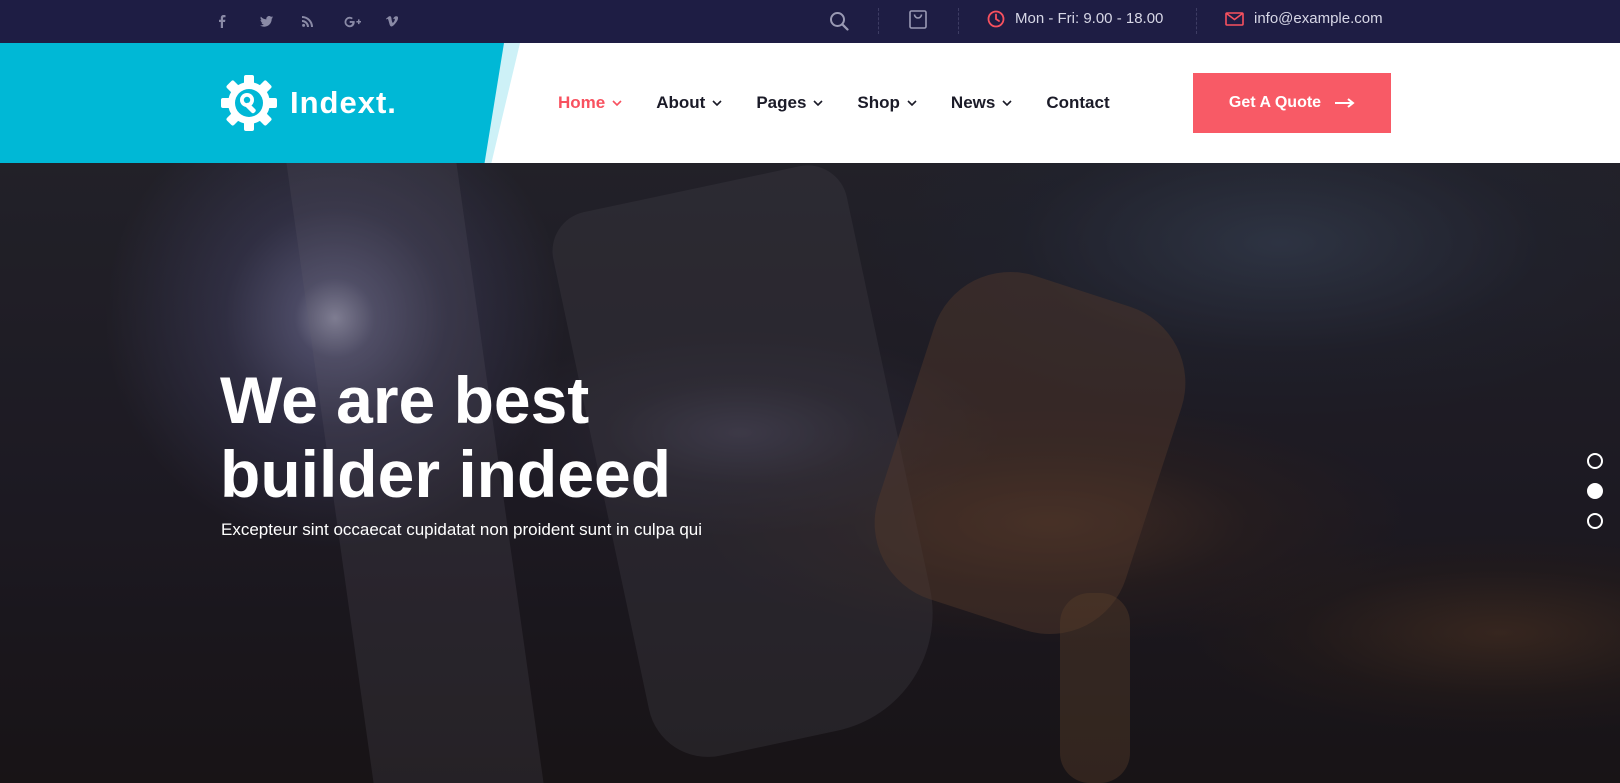 The height and width of the screenshot is (783, 1620). I want to click on rss-icon, so click(323, 21).